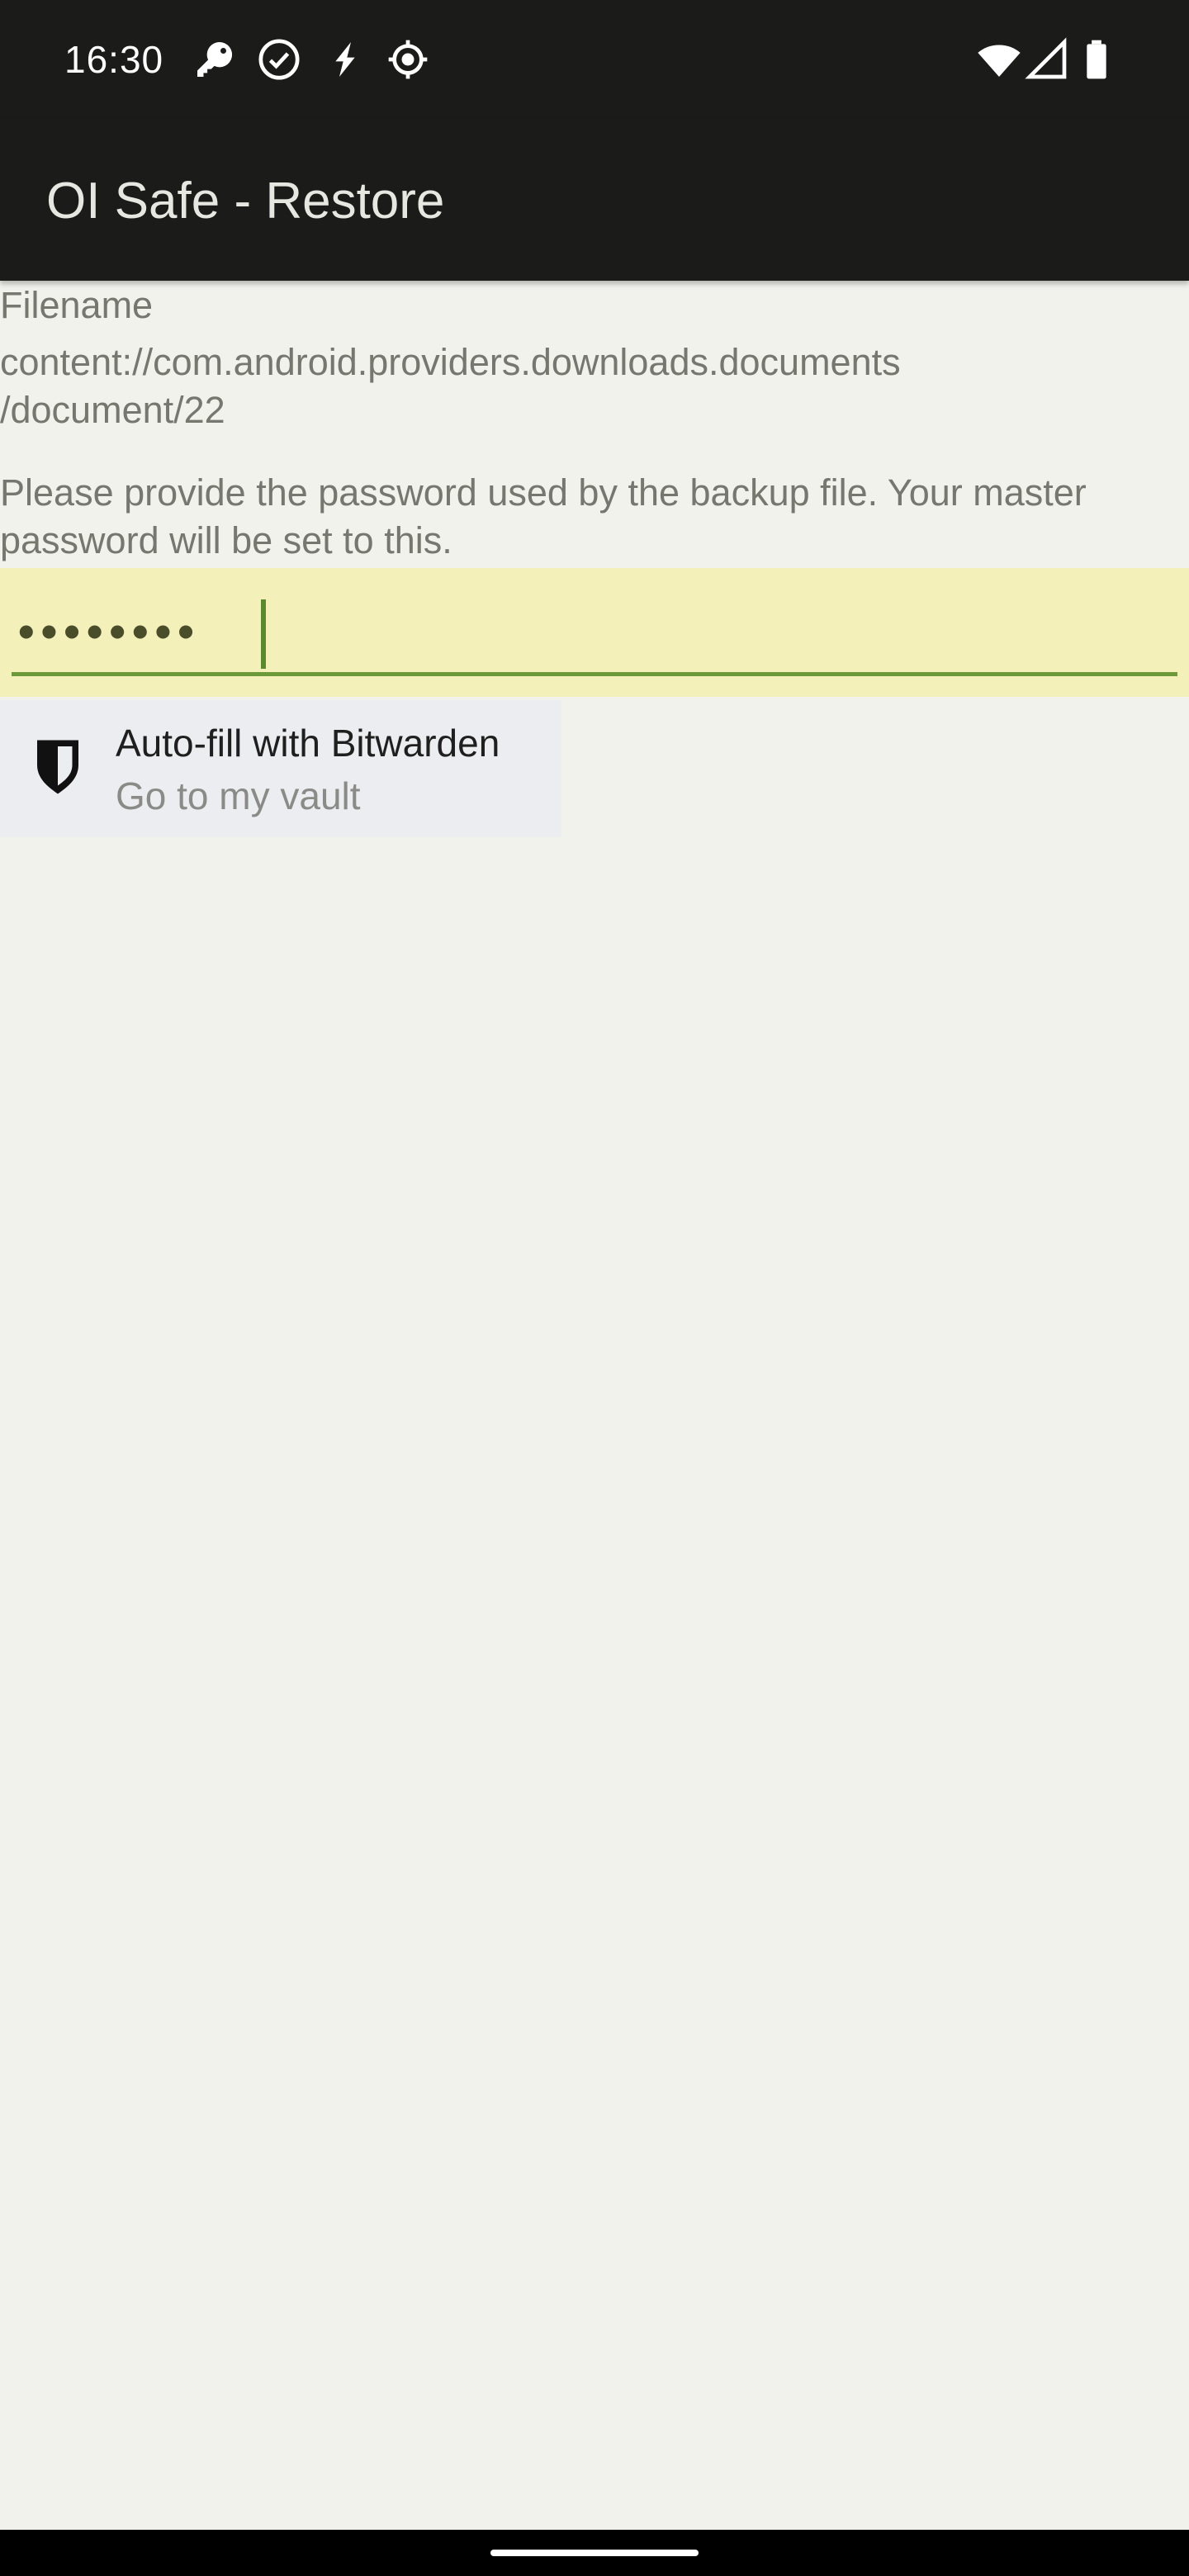  I want to click on status-time: 16:30, so click(114, 59).